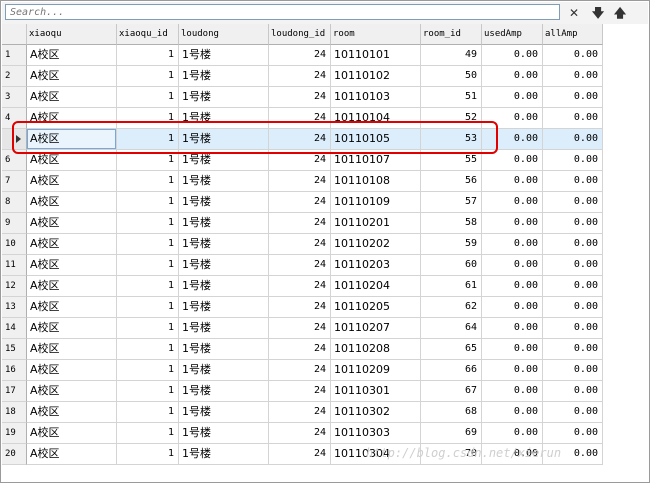  I want to click on table-row: 10 A校区 1 1号楼 24 10110202 59 0.00 0.00, so click(302, 244).